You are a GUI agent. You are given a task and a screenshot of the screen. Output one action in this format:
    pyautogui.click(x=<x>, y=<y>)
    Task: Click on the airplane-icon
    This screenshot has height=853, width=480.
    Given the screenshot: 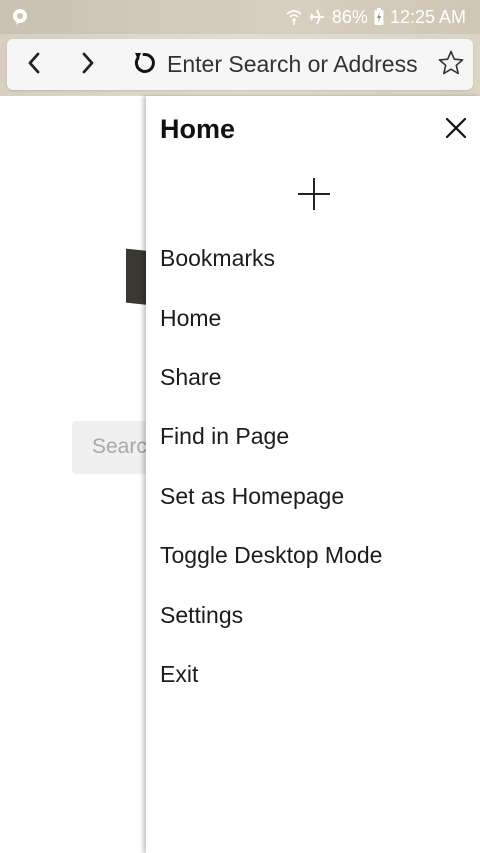 What is the action you would take?
    pyautogui.click(x=317, y=17)
    